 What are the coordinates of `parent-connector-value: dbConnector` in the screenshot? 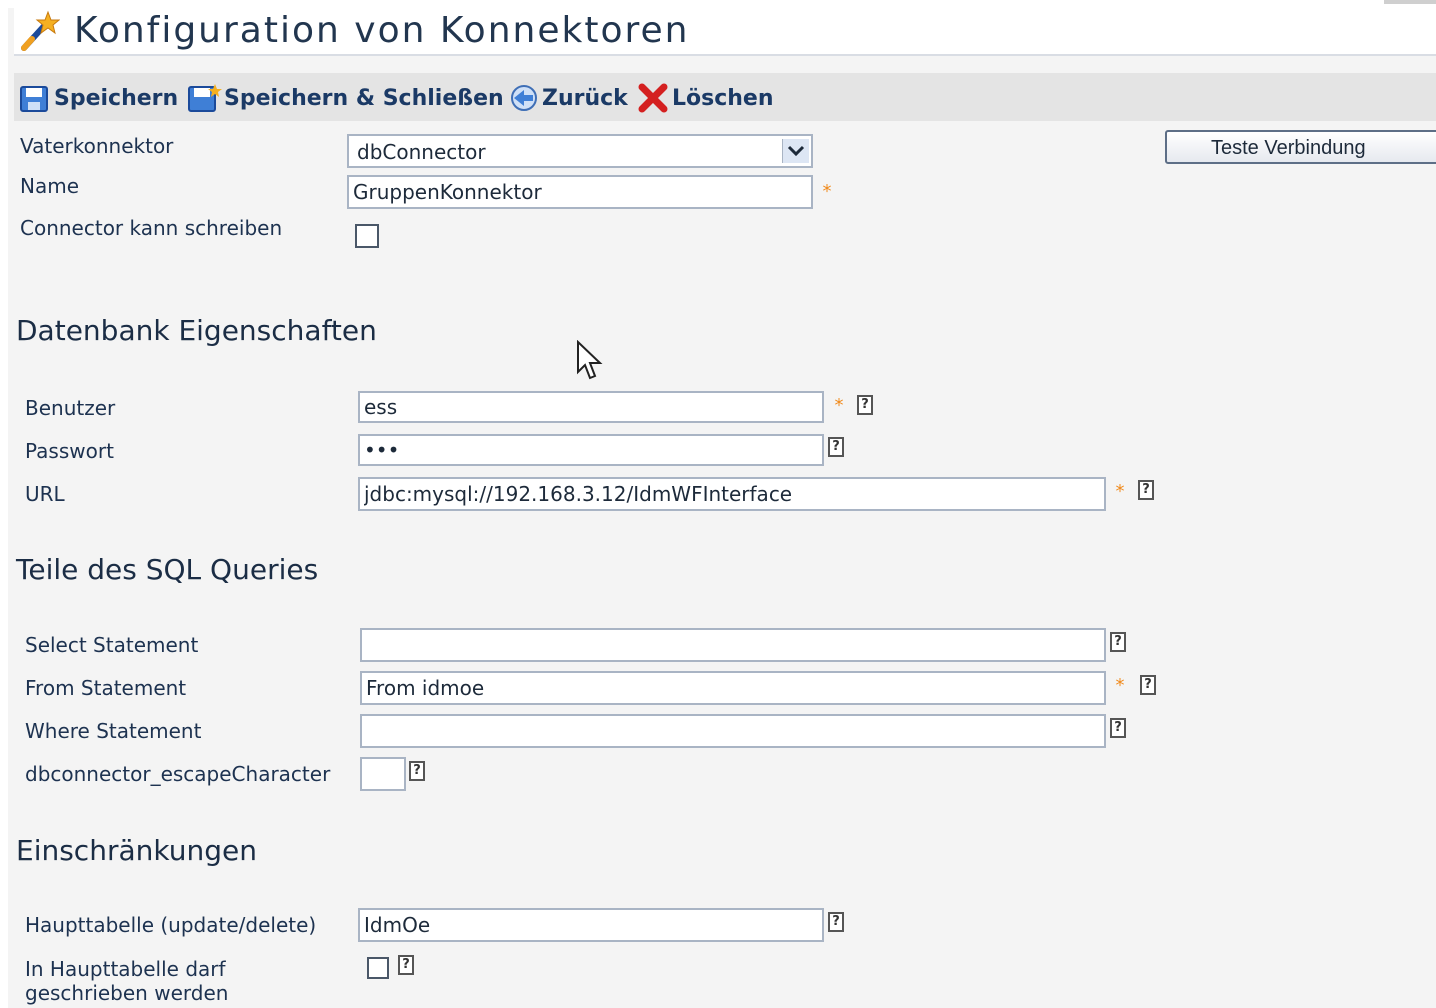 It's located at (421, 152).